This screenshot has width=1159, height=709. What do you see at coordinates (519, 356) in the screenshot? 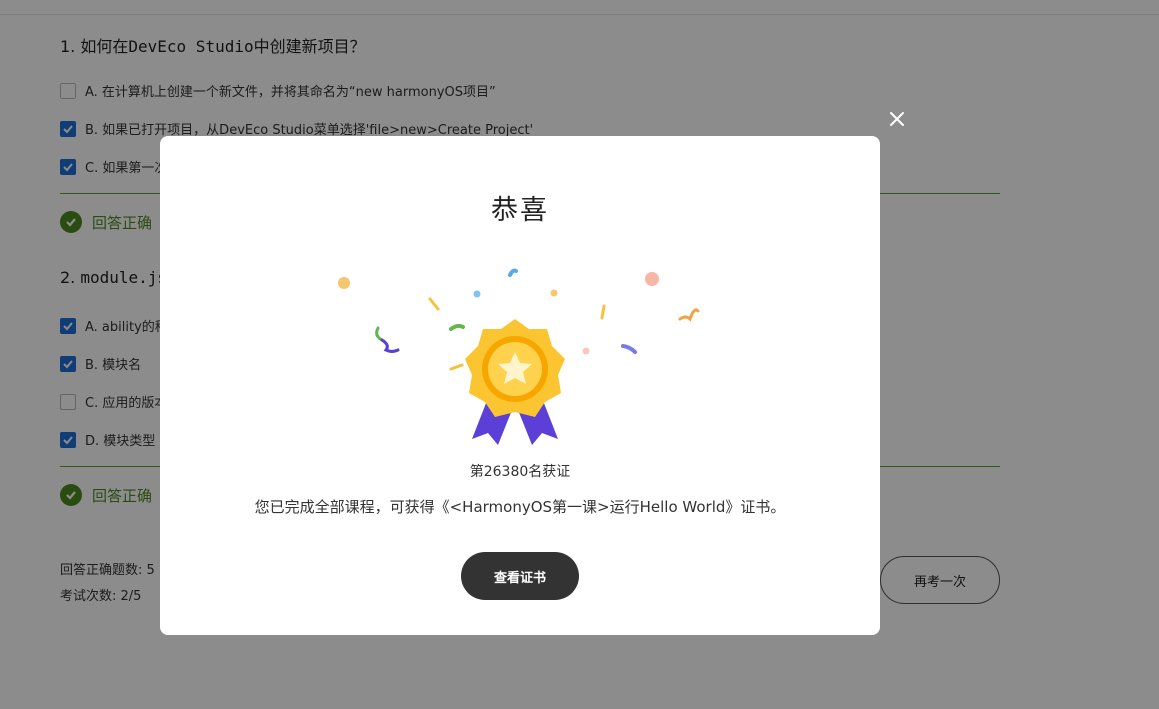
I see `medal-icon` at bounding box center [519, 356].